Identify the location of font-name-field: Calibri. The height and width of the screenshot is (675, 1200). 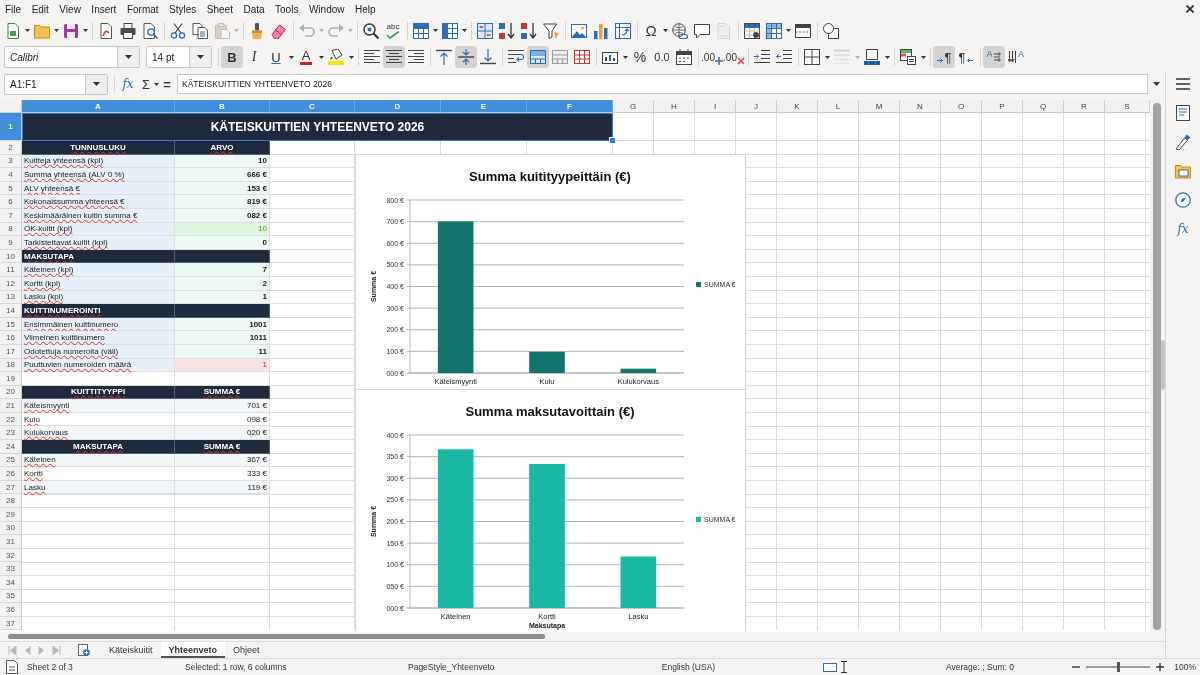
(72, 57).